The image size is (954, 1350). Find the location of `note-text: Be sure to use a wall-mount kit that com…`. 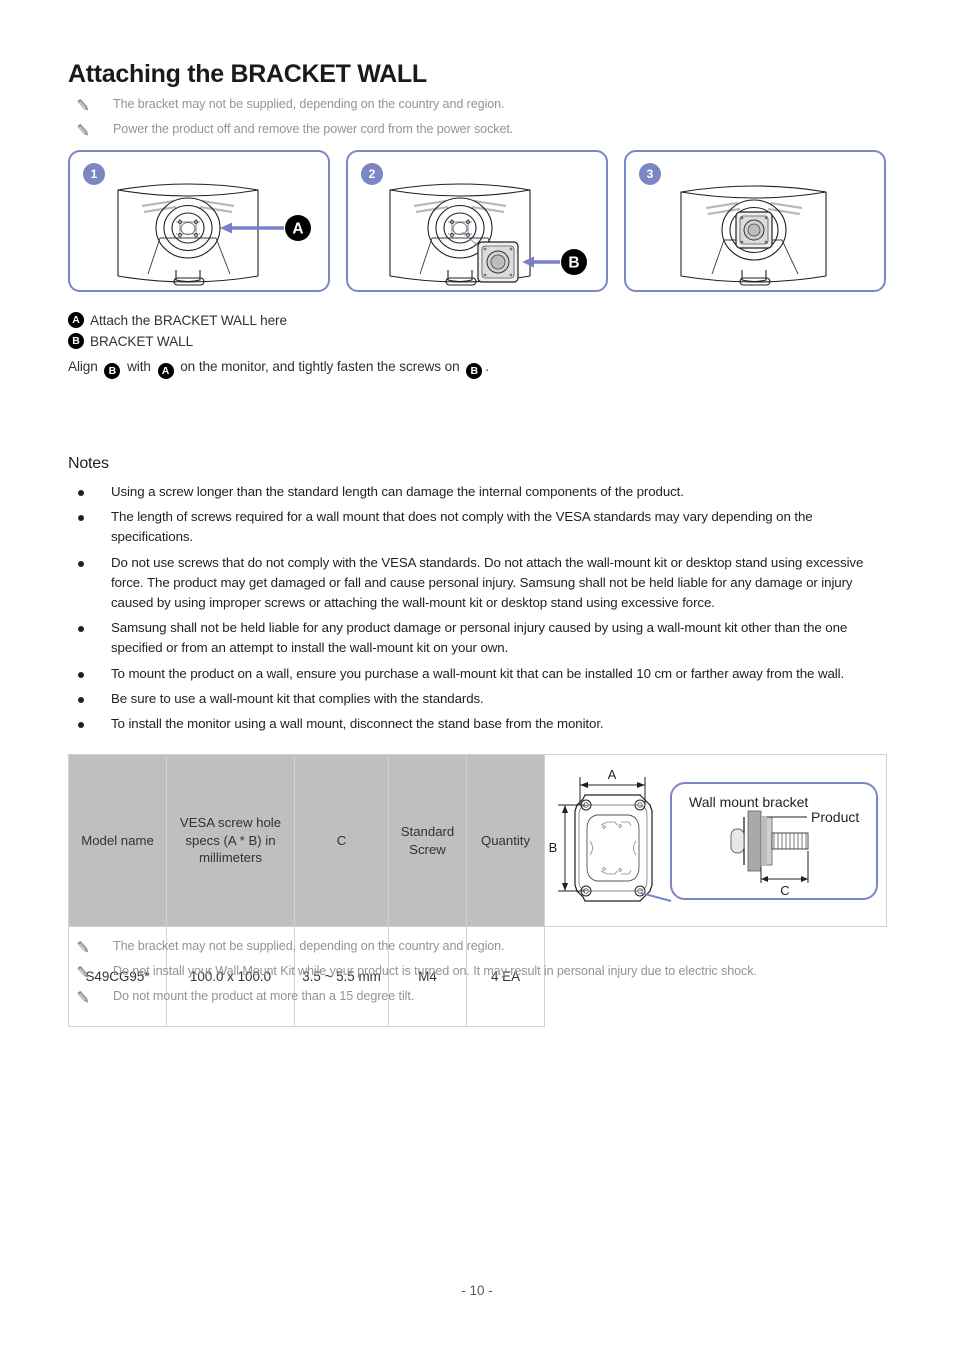

note-text: Be sure to use a wall-mount kit that com… is located at coordinates (297, 698).